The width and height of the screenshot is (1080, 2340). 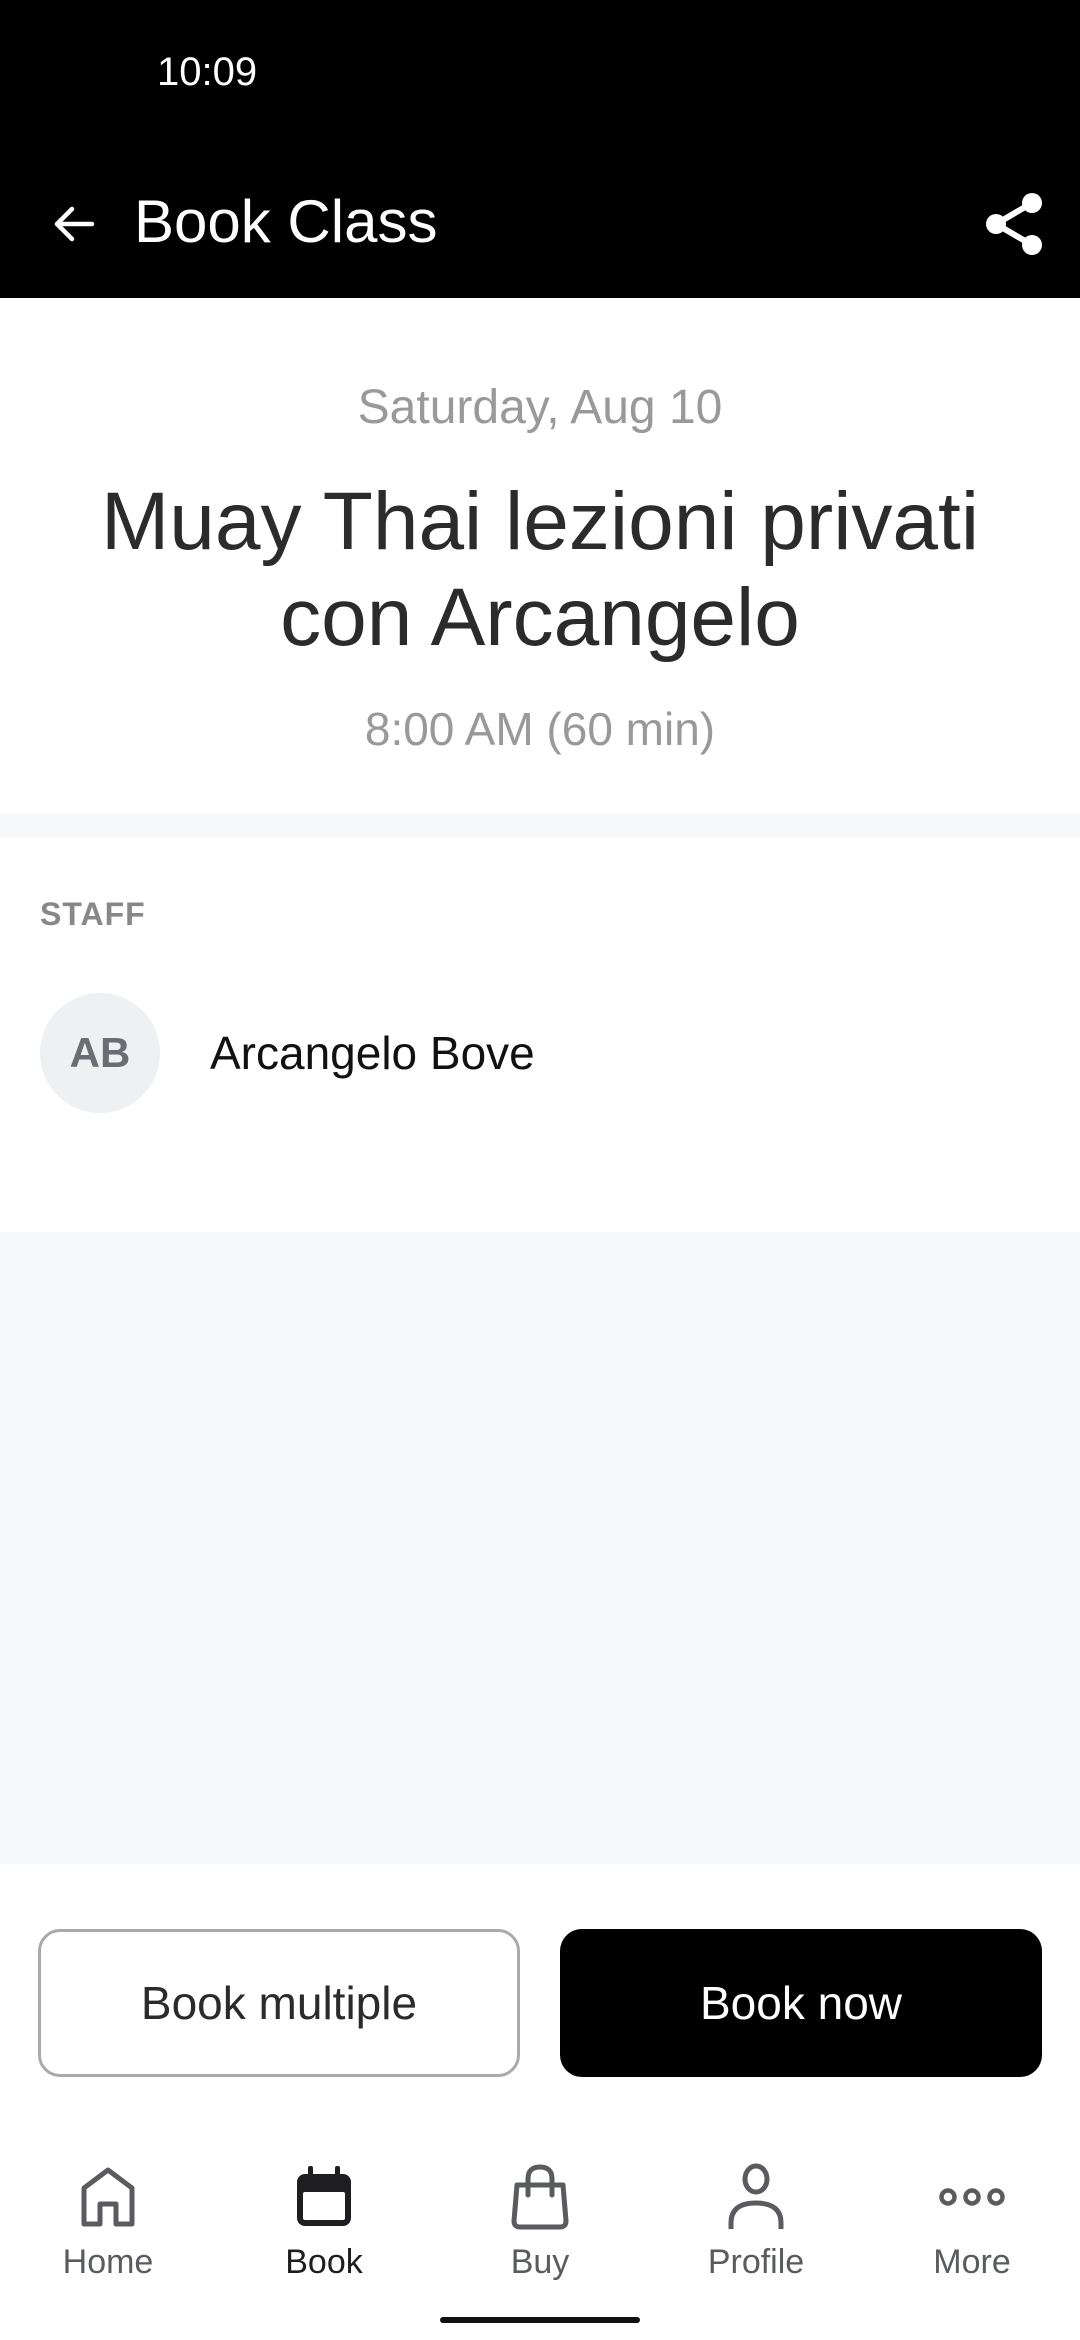 I want to click on class-date: Saturday, Aug 10, so click(x=540, y=407).